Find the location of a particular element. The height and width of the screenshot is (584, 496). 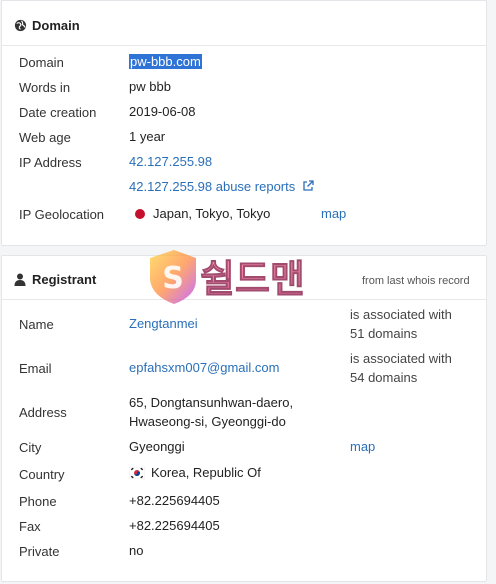

city-label: City is located at coordinates (30, 447).